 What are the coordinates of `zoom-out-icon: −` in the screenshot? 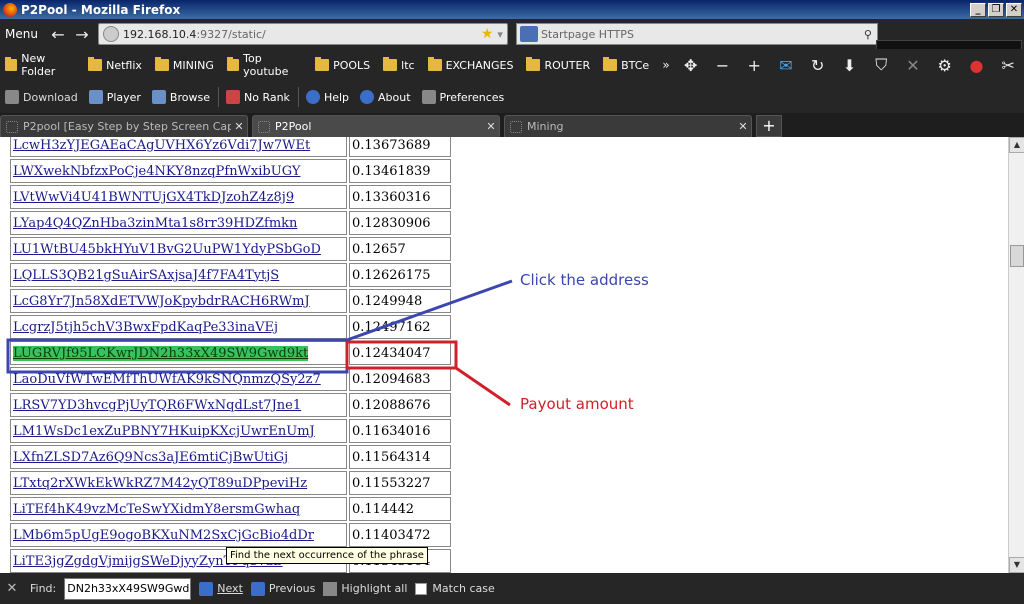 It's located at (723, 65).